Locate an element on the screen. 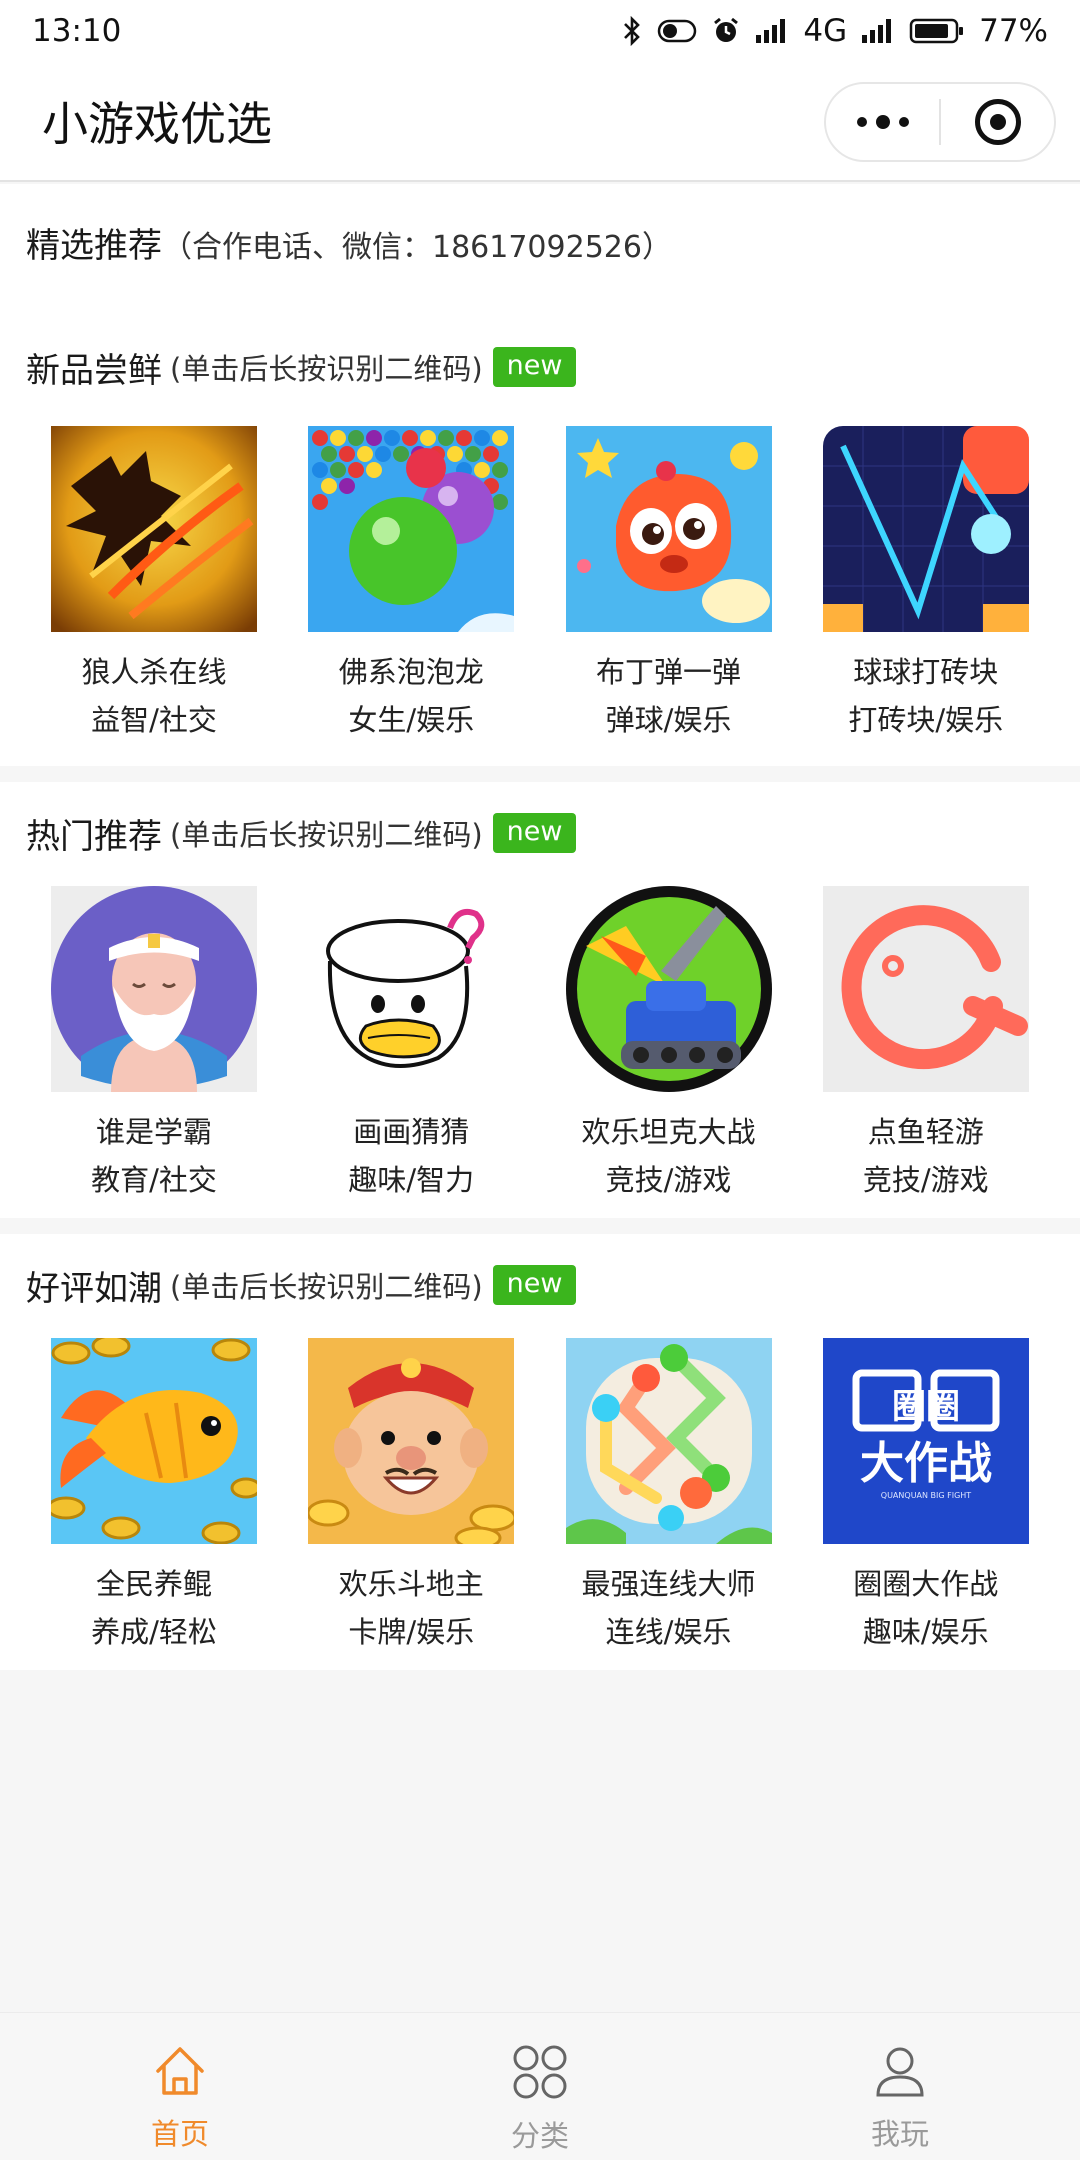  game-category: 养成/轻松 is located at coordinates (154, 1632).